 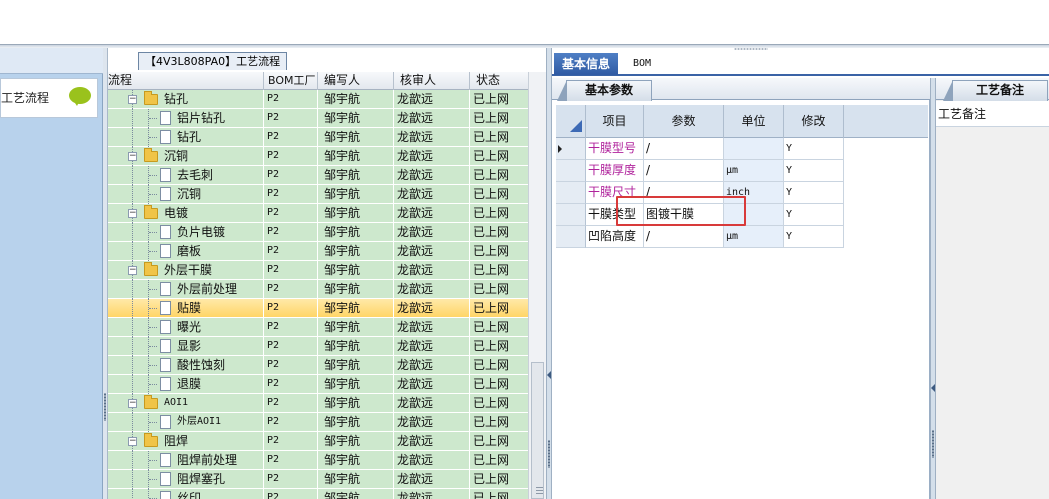 What do you see at coordinates (754, 149) in the screenshot?
I see `param-unit-cell` at bounding box center [754, 149].